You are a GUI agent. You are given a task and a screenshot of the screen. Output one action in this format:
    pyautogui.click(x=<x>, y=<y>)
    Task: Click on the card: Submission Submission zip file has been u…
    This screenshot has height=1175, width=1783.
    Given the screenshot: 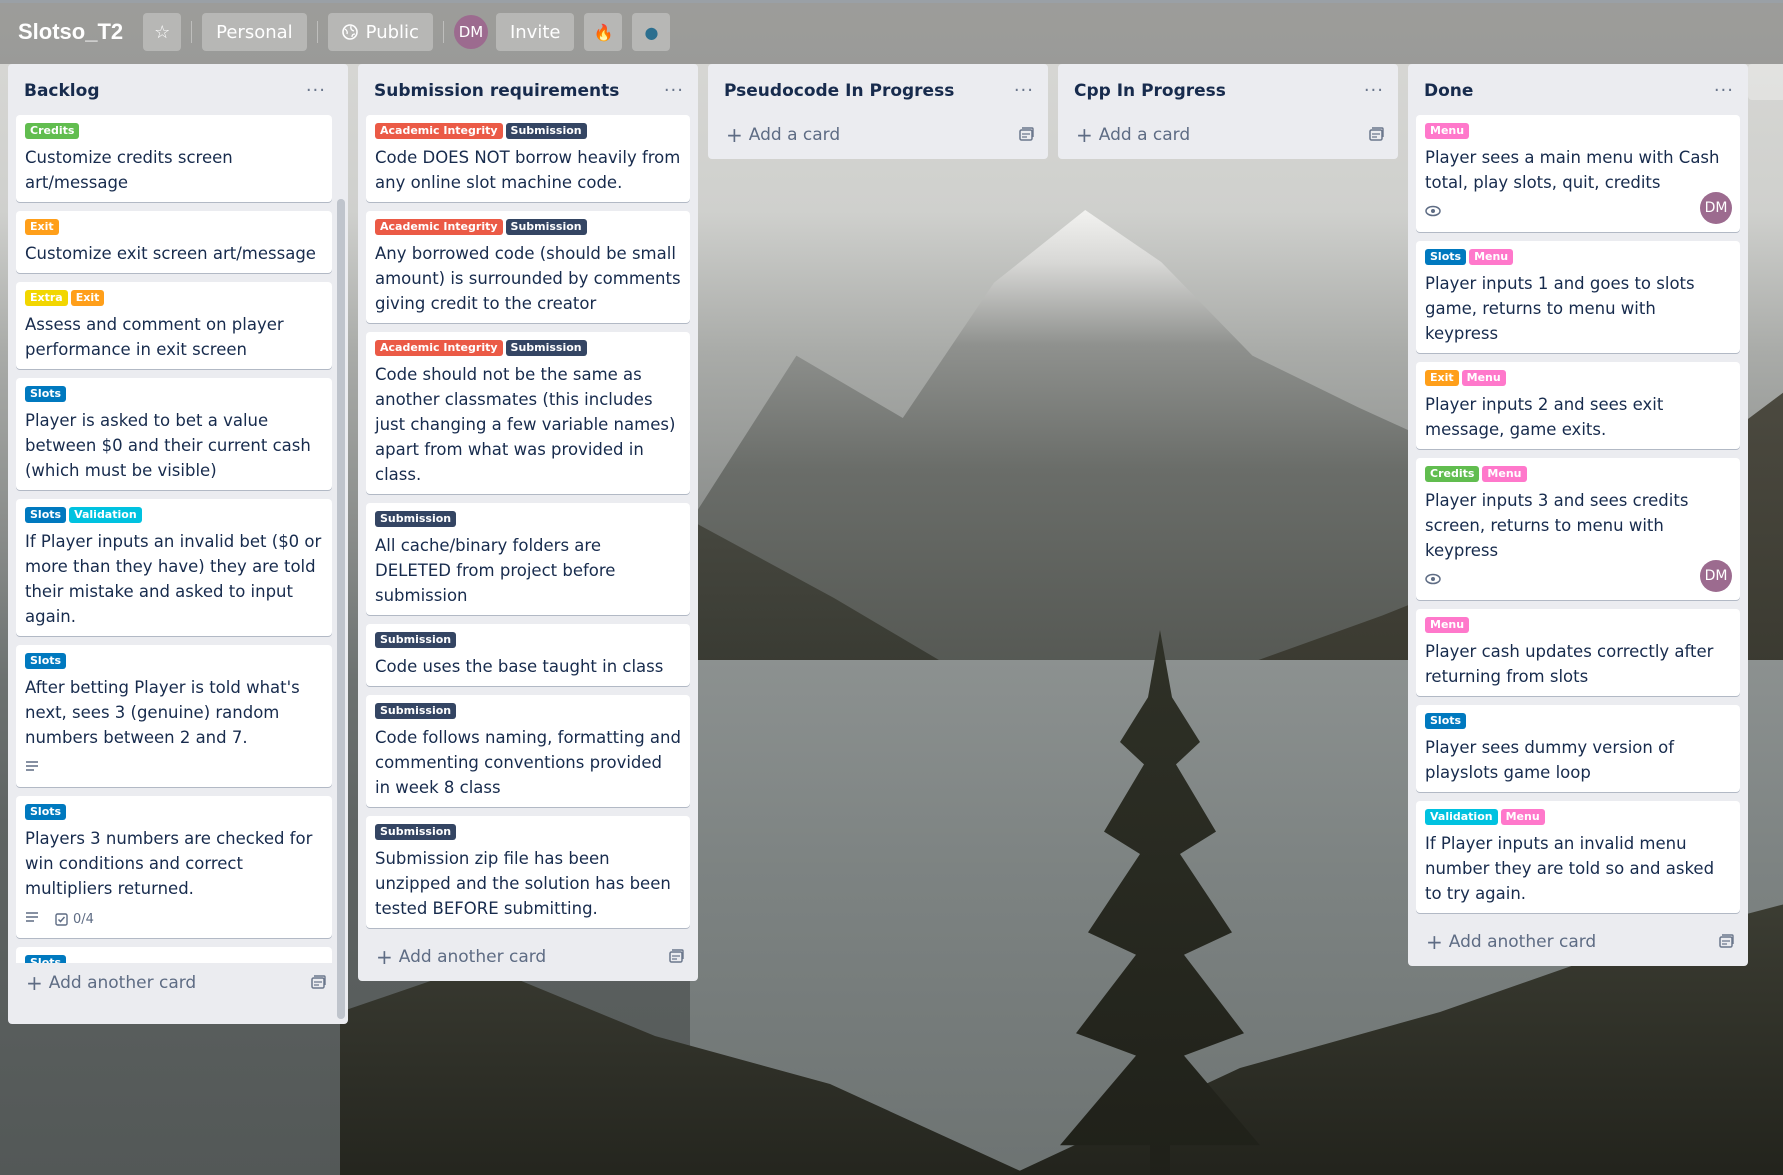 What is the action you would take?
    pyautogui.click(x=528, y=872)
    